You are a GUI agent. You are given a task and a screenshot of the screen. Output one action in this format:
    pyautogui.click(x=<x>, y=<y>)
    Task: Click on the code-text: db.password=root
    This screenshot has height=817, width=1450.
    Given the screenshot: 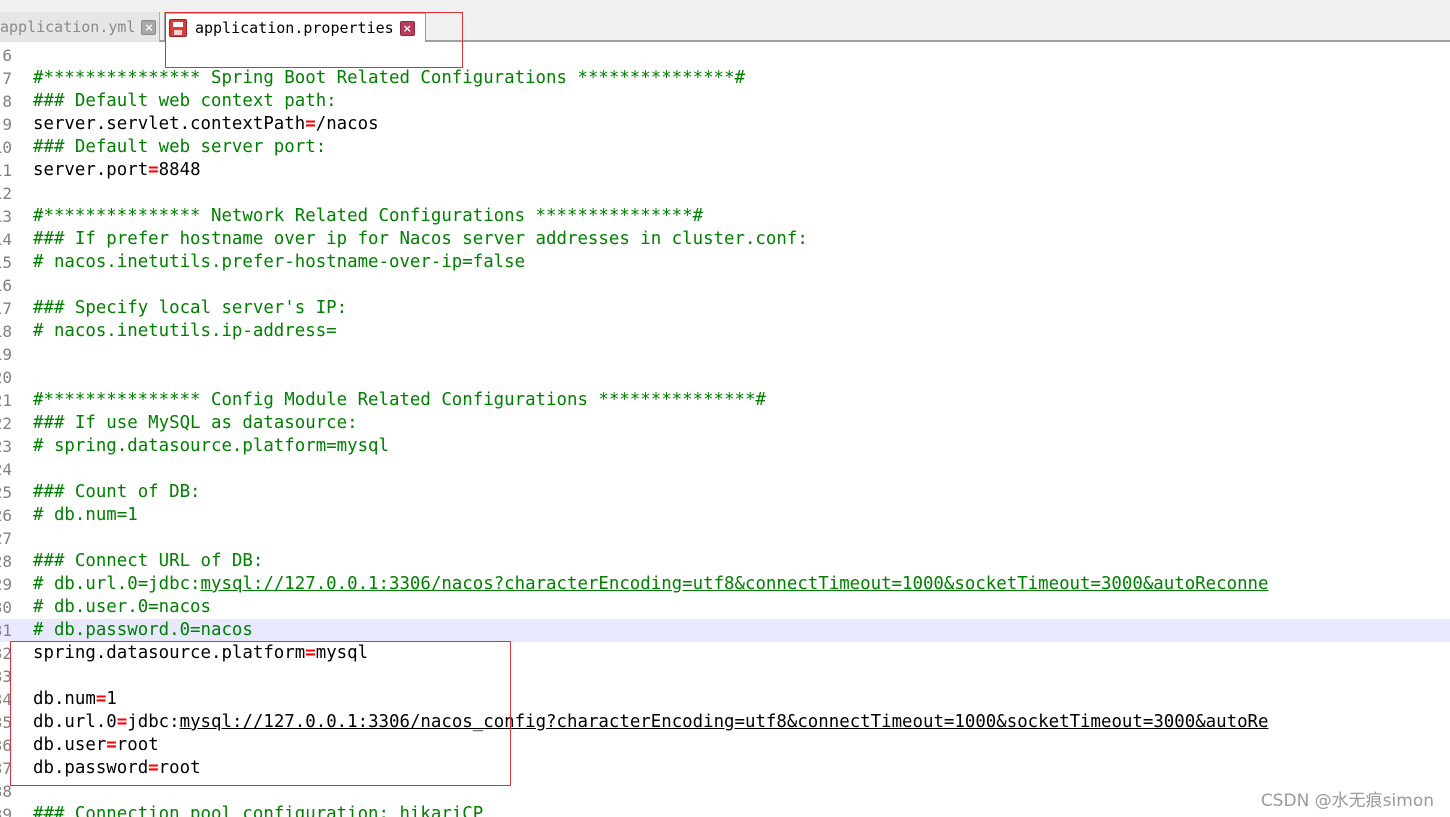 What is the action you would take?
    pyautogui.click(x=117, y=768)
    